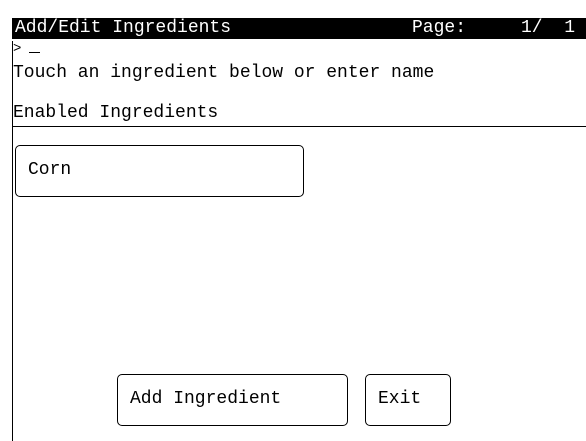 The height and width of the screenshot is (441, 586). I want to click on ingredient-corn-button: Corn, so click(159, 171).